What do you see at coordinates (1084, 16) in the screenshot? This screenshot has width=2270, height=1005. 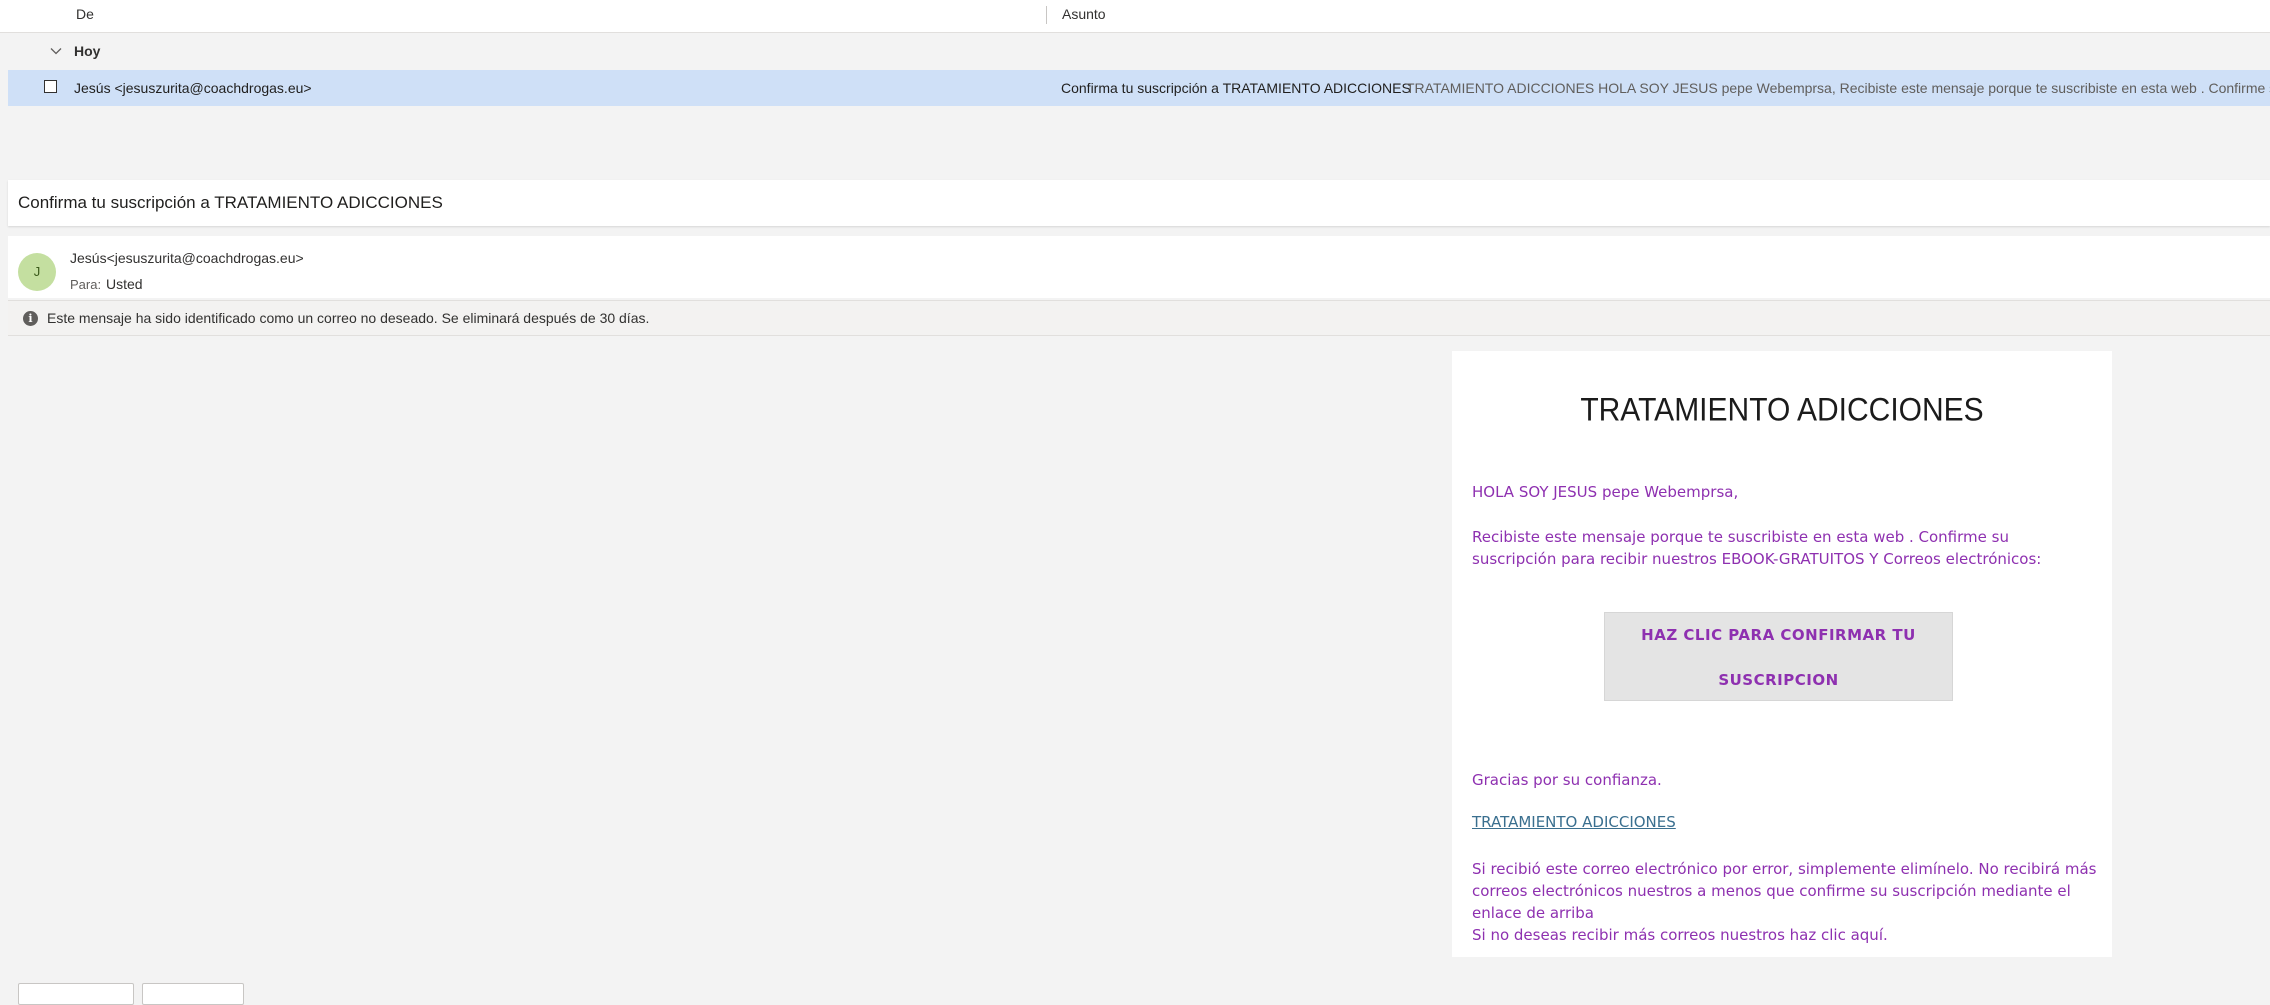 I see `column-header-subject: Asunto` at bounding box center [1084, 16].